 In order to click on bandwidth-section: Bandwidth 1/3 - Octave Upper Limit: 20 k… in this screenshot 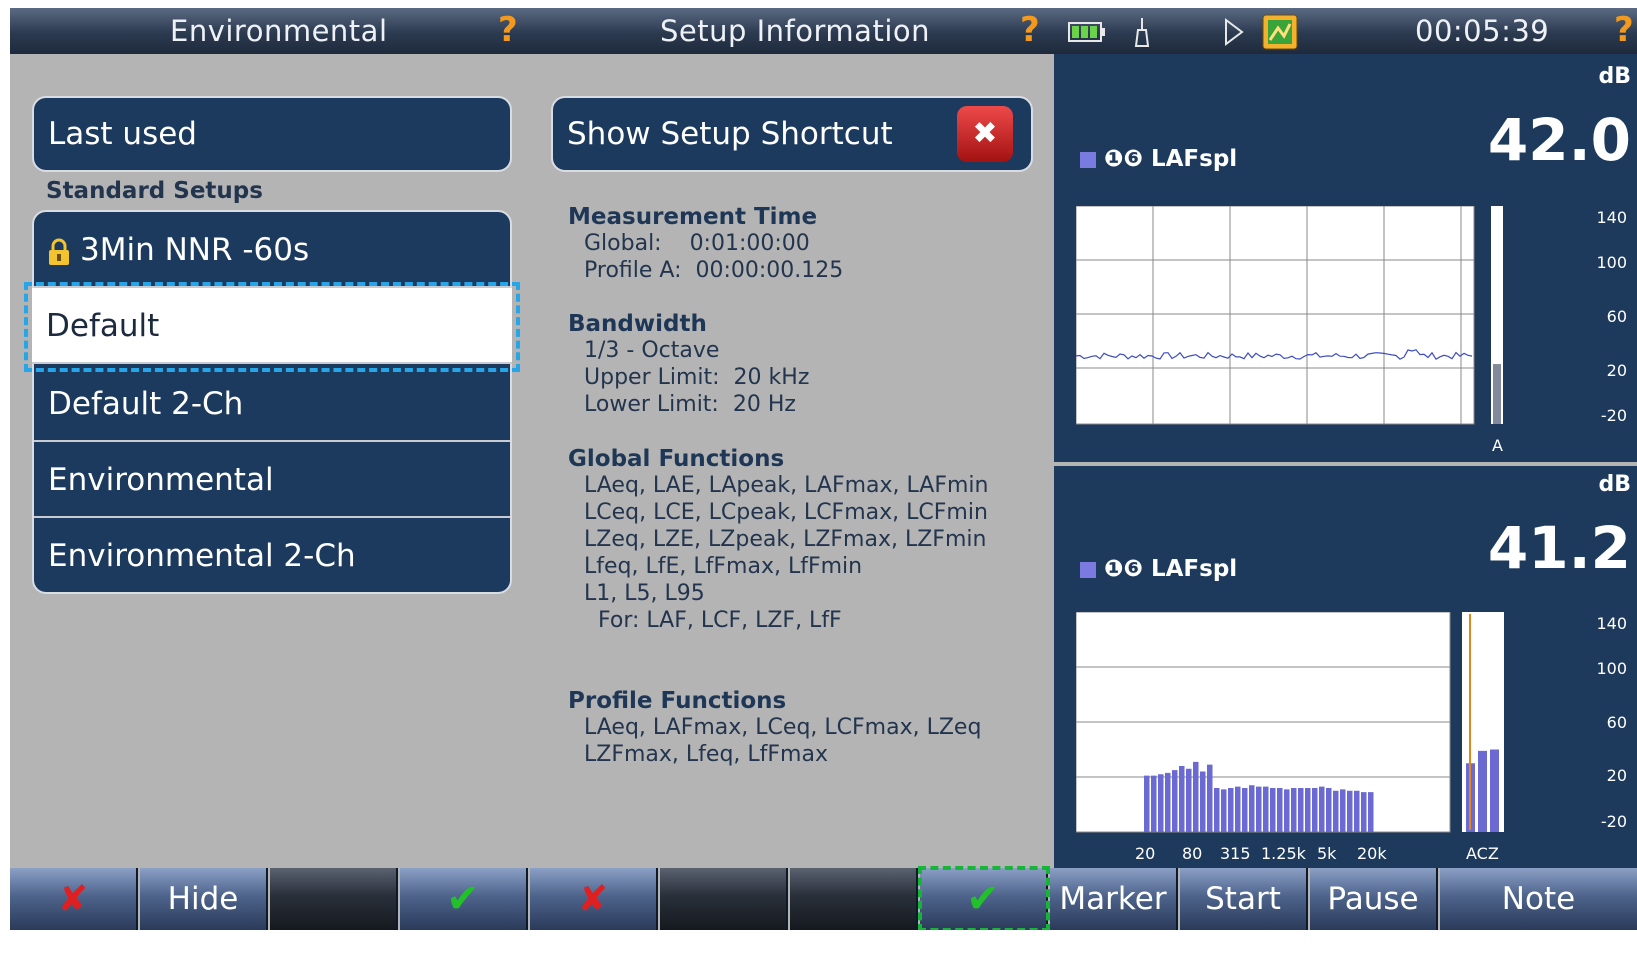, I will do `click(688, 364)`.